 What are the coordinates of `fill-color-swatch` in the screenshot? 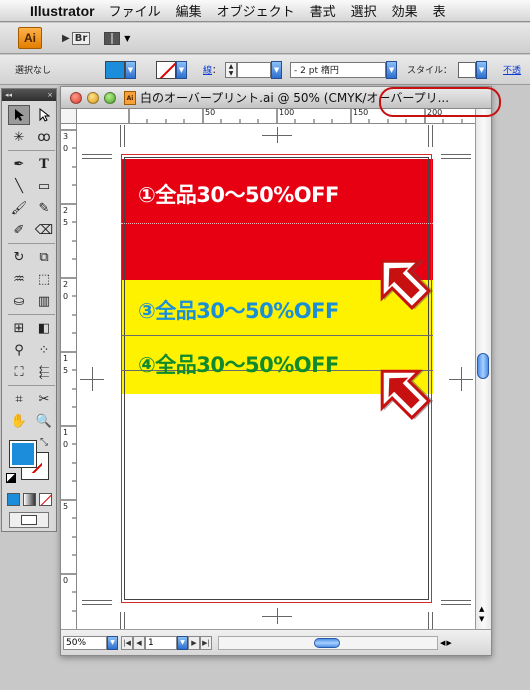 It's located at (23, 454).